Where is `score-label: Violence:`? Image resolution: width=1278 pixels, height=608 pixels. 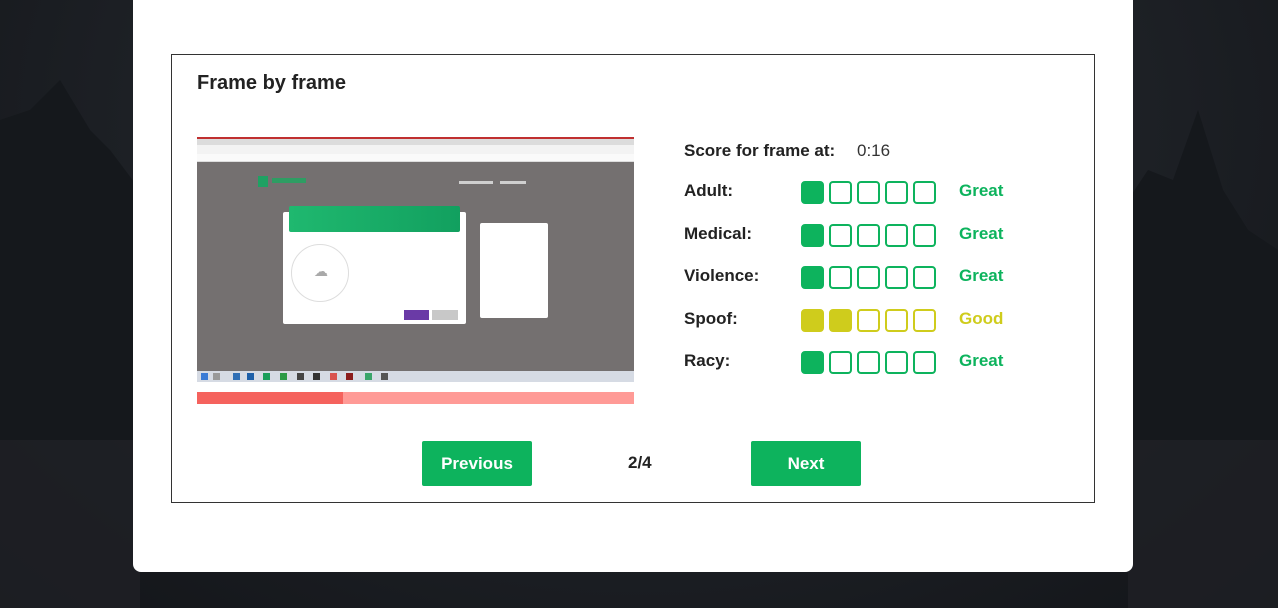
score-label: Violence: is located at coordinates (722, 275).